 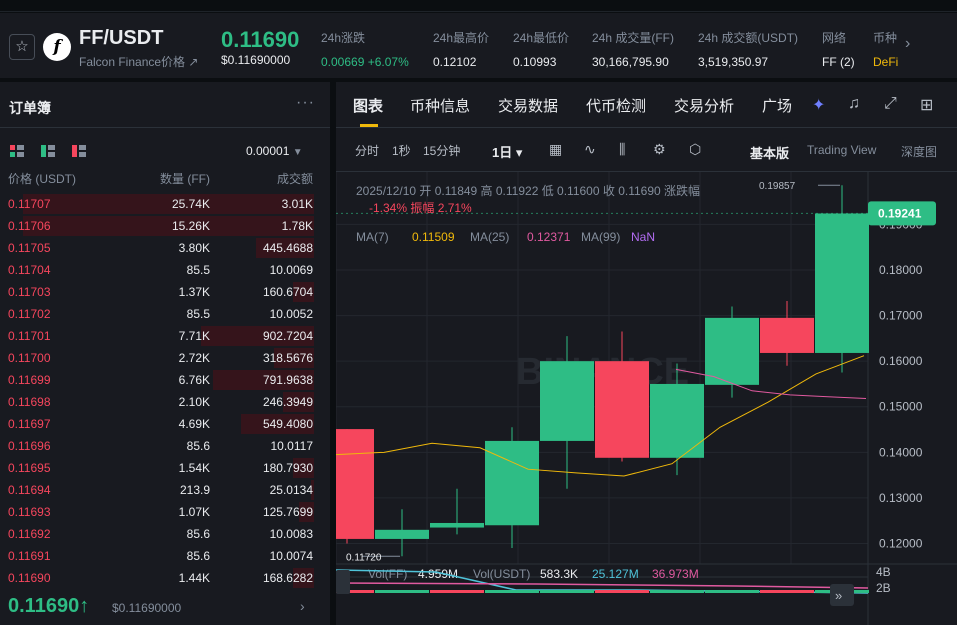 What do you see at coordinates (48, 151) in the screenshot?
I see `view-bids-icon` at bounding box center [48, 151].